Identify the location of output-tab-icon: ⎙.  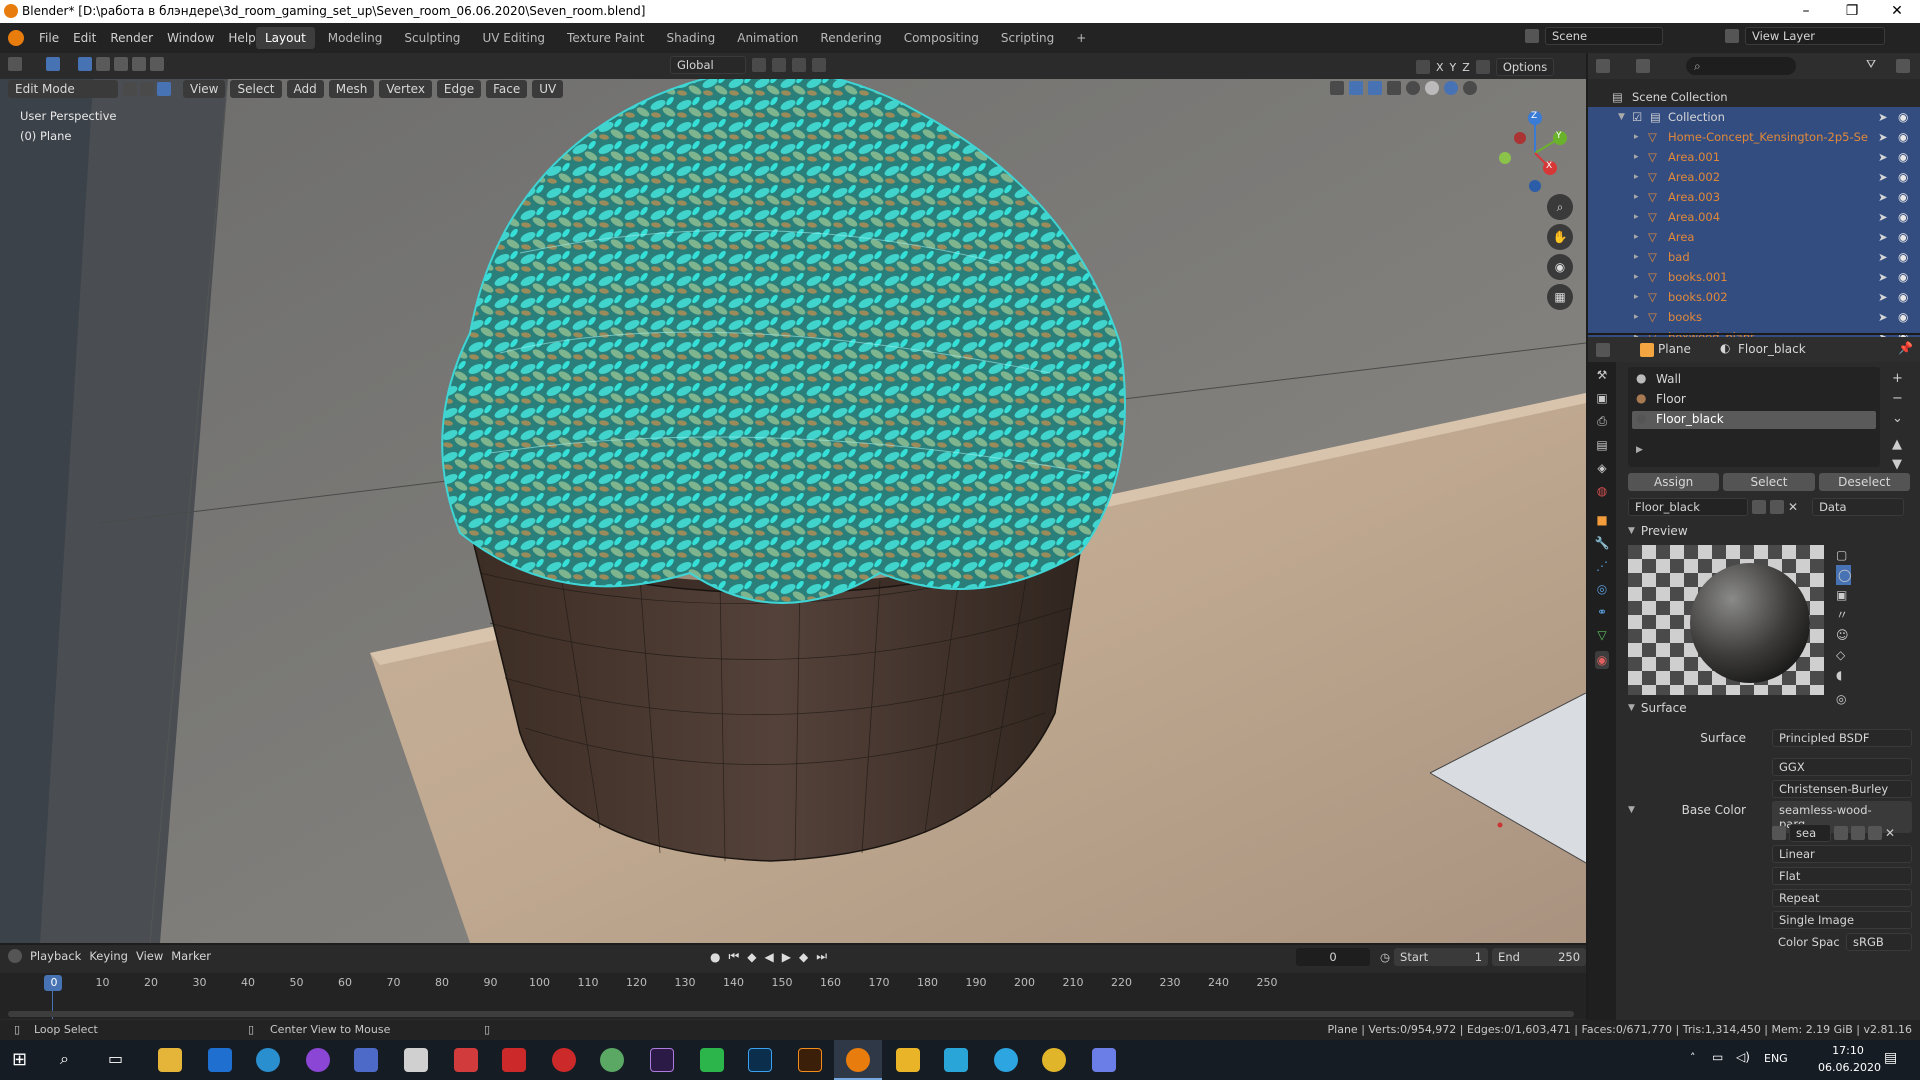
(1602, 421).